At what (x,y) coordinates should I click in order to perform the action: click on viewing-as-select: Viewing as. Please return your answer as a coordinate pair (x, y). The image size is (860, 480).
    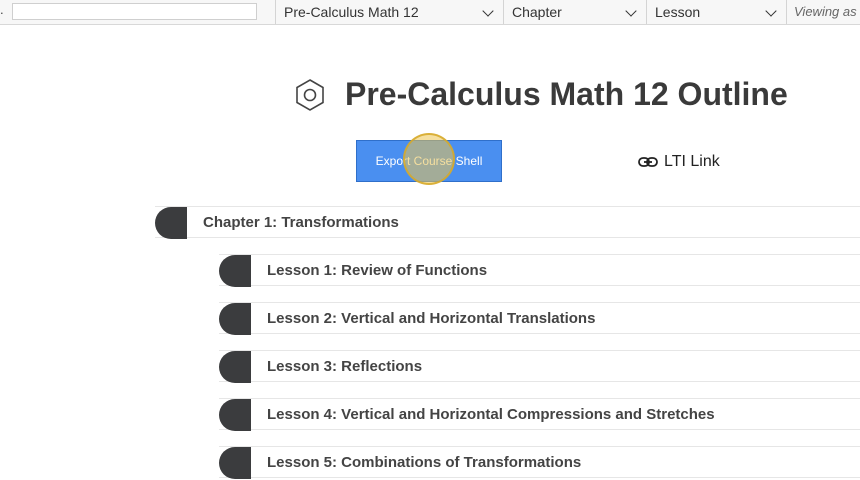
    Looking at the image, I should click on (825, 12).